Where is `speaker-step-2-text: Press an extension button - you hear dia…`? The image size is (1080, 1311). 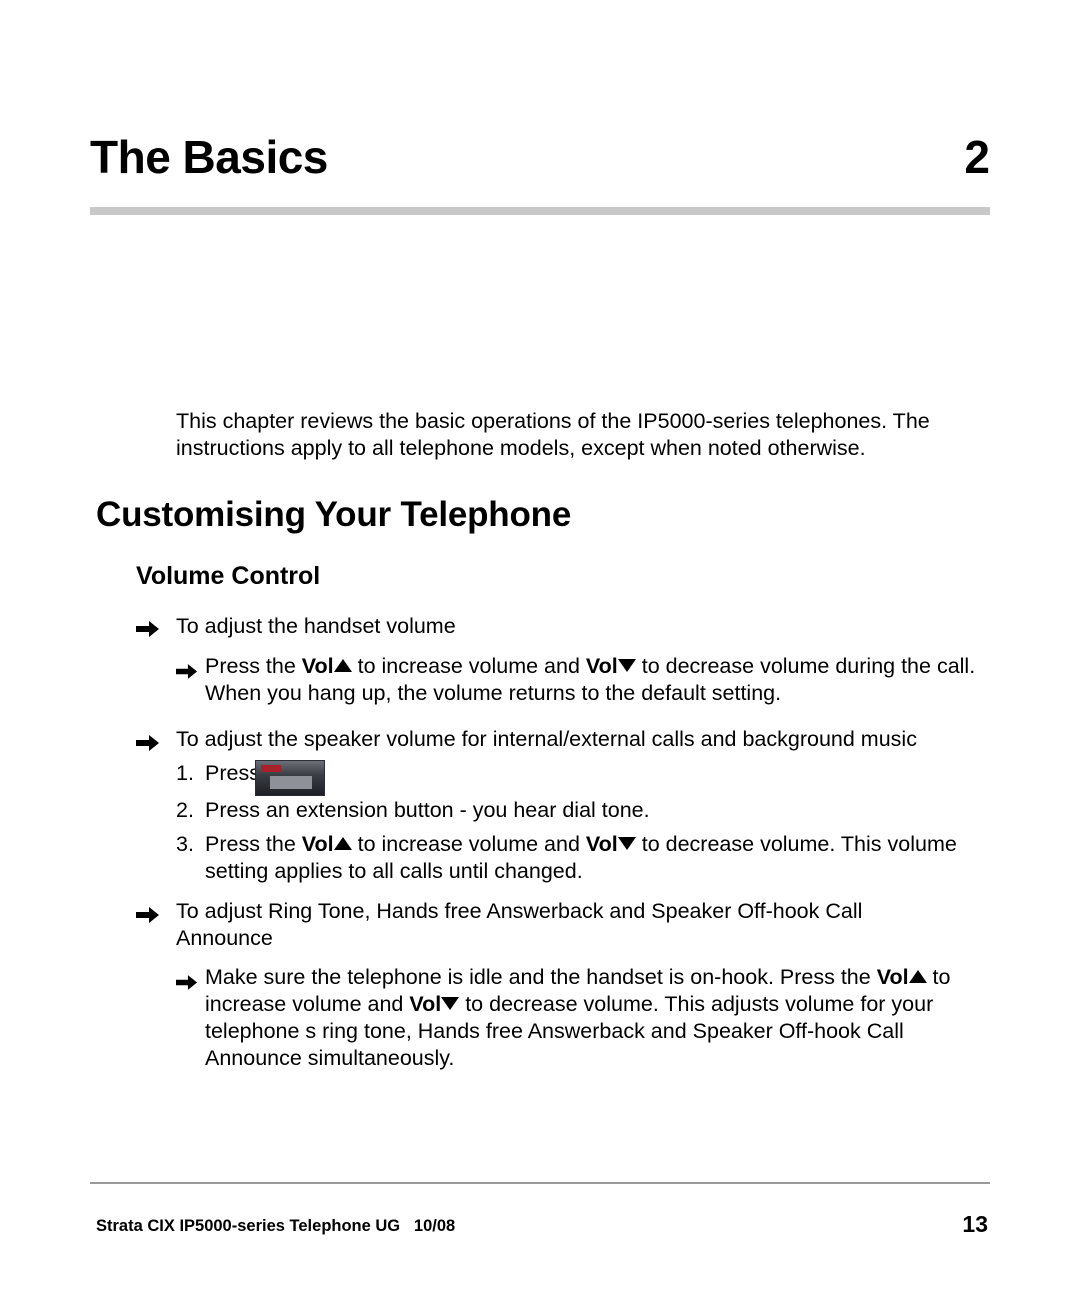
speaker-step-2-text: Press an extension button - you hear dia… is located at coordinates (427, 810).